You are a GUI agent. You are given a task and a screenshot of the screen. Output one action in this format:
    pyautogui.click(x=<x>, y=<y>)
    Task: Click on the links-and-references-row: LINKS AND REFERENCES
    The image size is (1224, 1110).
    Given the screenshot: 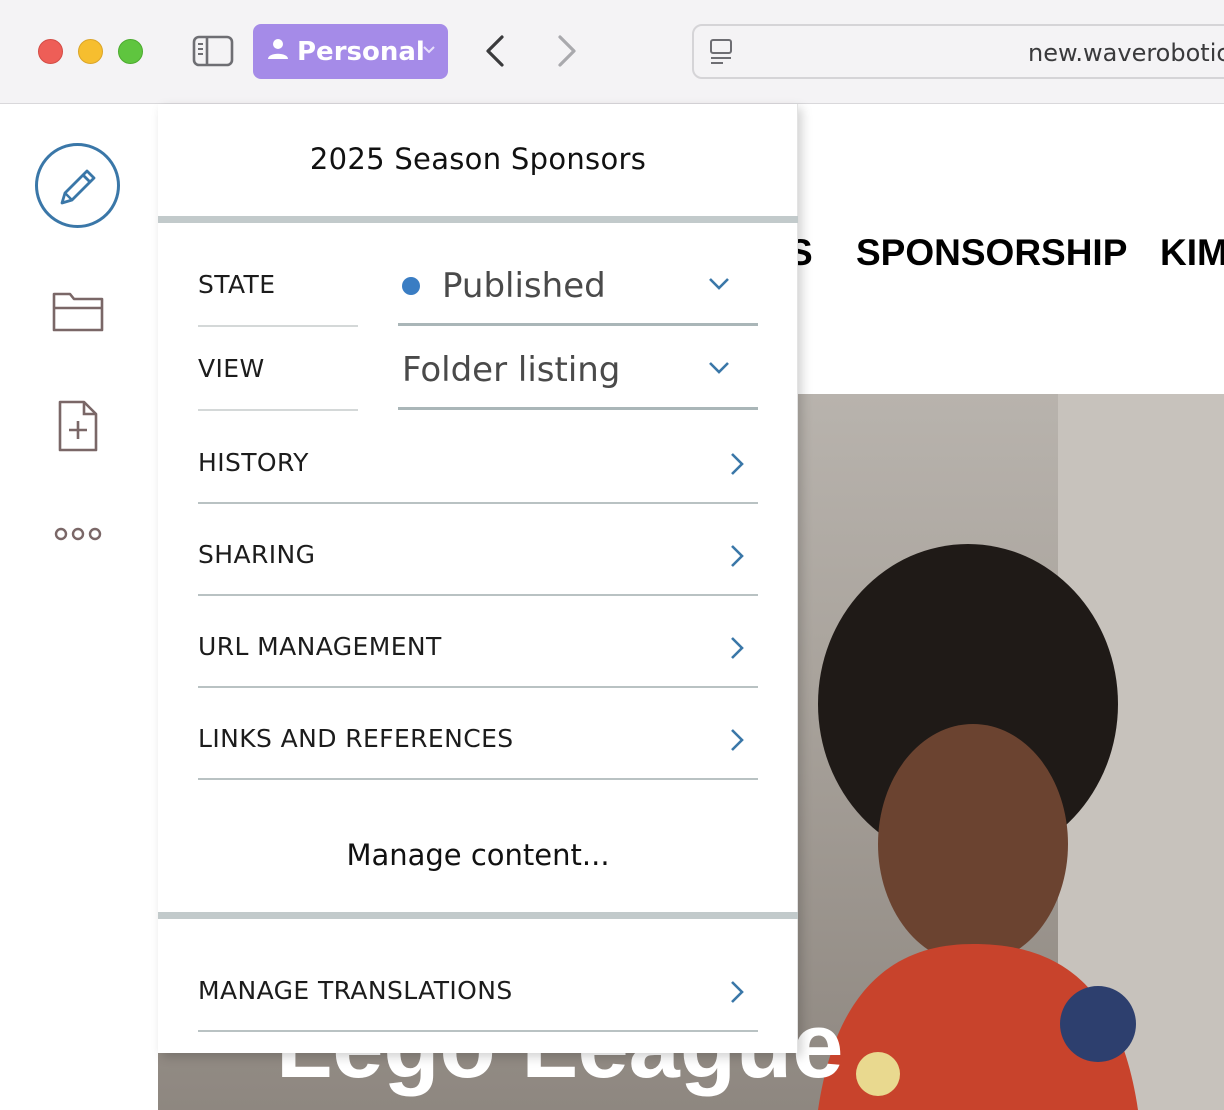 What is the action you would take?
    pyautogui.click(x=478, y=734)
    